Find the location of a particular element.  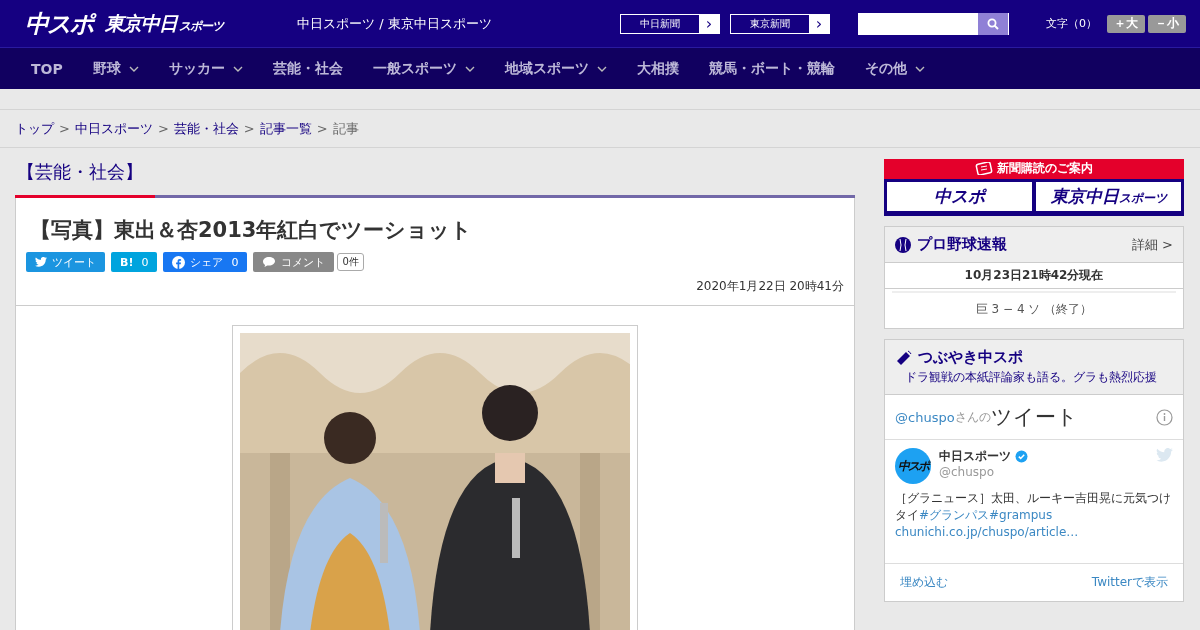

nav-item: 芸能・社会 is located at coordinates (307, 68).